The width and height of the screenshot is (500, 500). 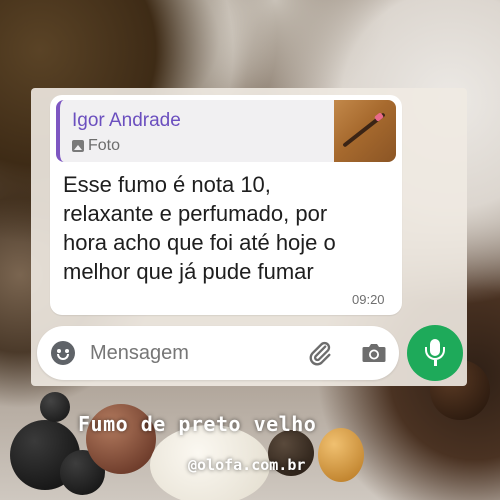 I want to click on overlay-handle: @olofa.com.br, so click(x=247, y=465).